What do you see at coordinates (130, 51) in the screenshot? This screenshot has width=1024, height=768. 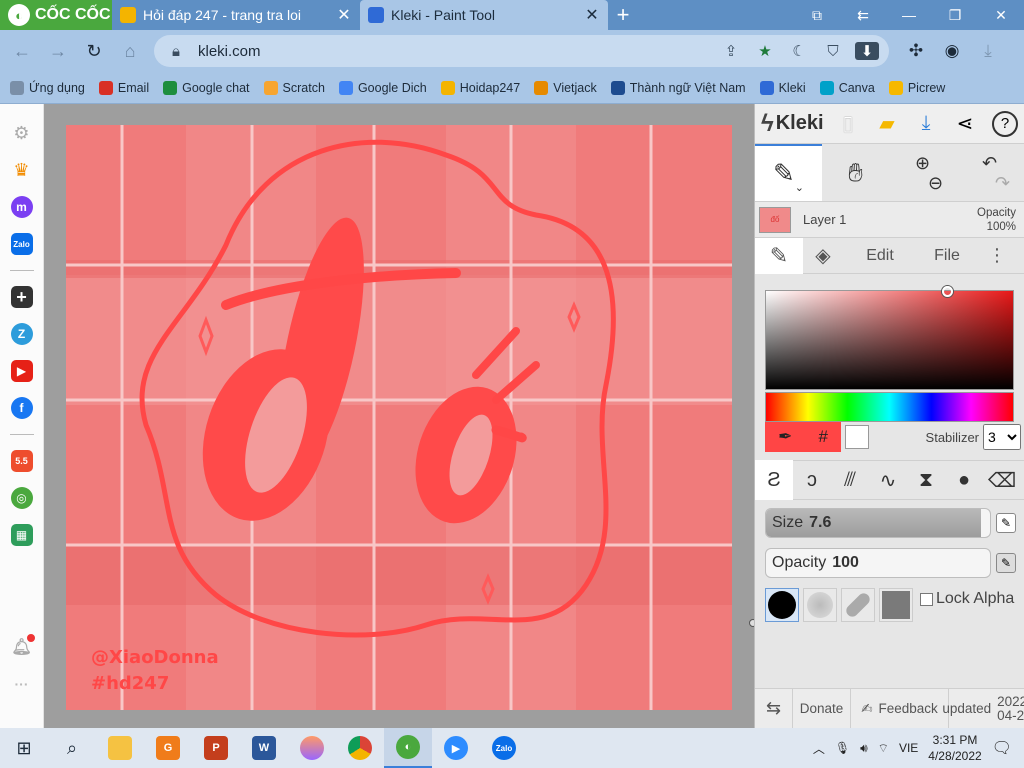 I see `home-button: ⌂` at bounding box center [130, 51].